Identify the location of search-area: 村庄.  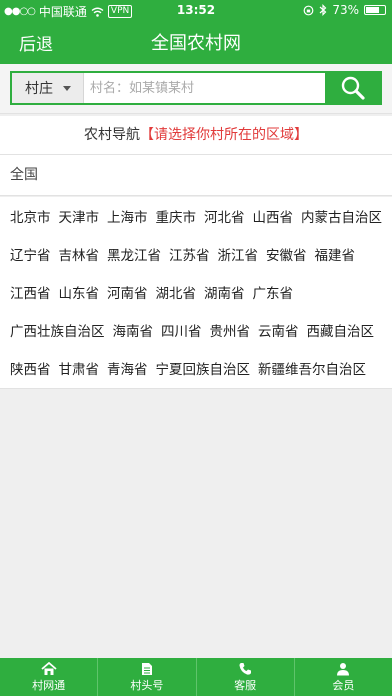
(196, 89).